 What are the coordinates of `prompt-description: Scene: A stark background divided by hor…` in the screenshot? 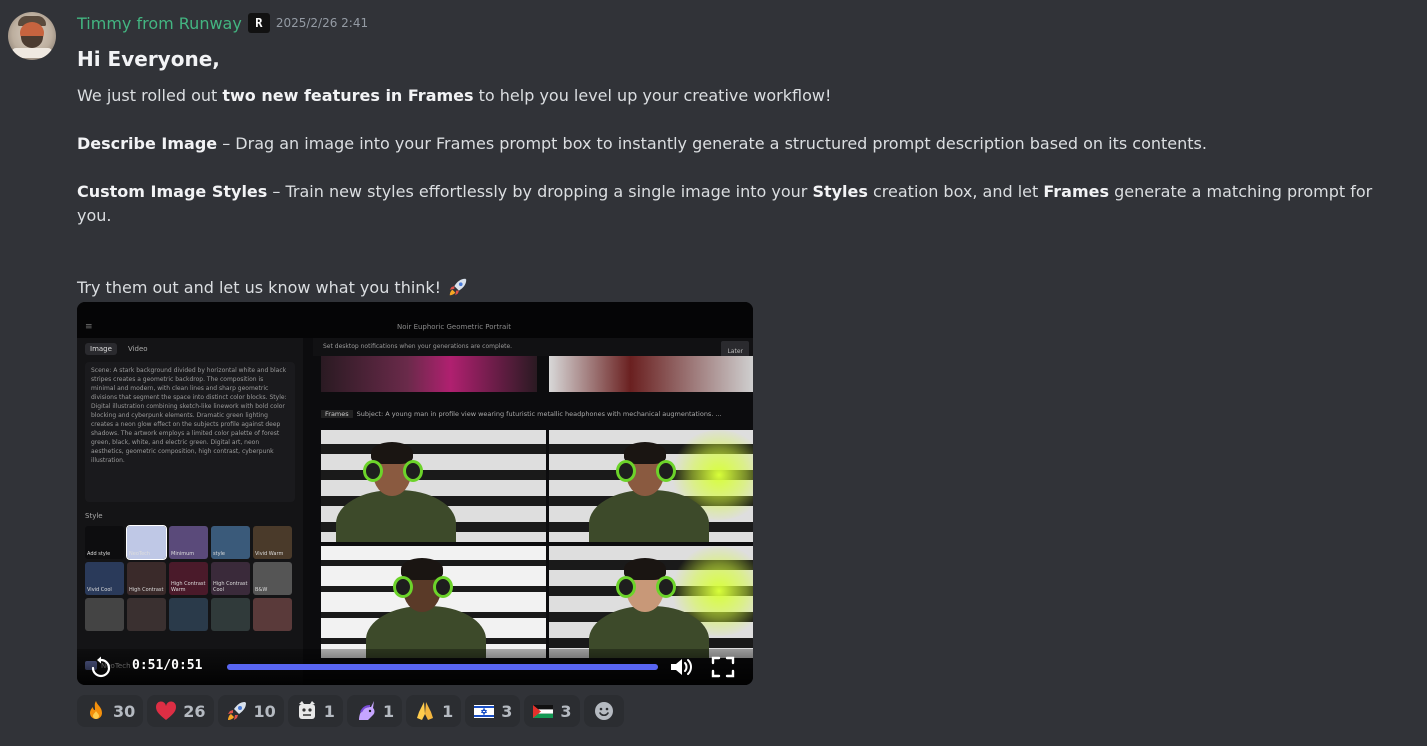 It's located at (190, 432).